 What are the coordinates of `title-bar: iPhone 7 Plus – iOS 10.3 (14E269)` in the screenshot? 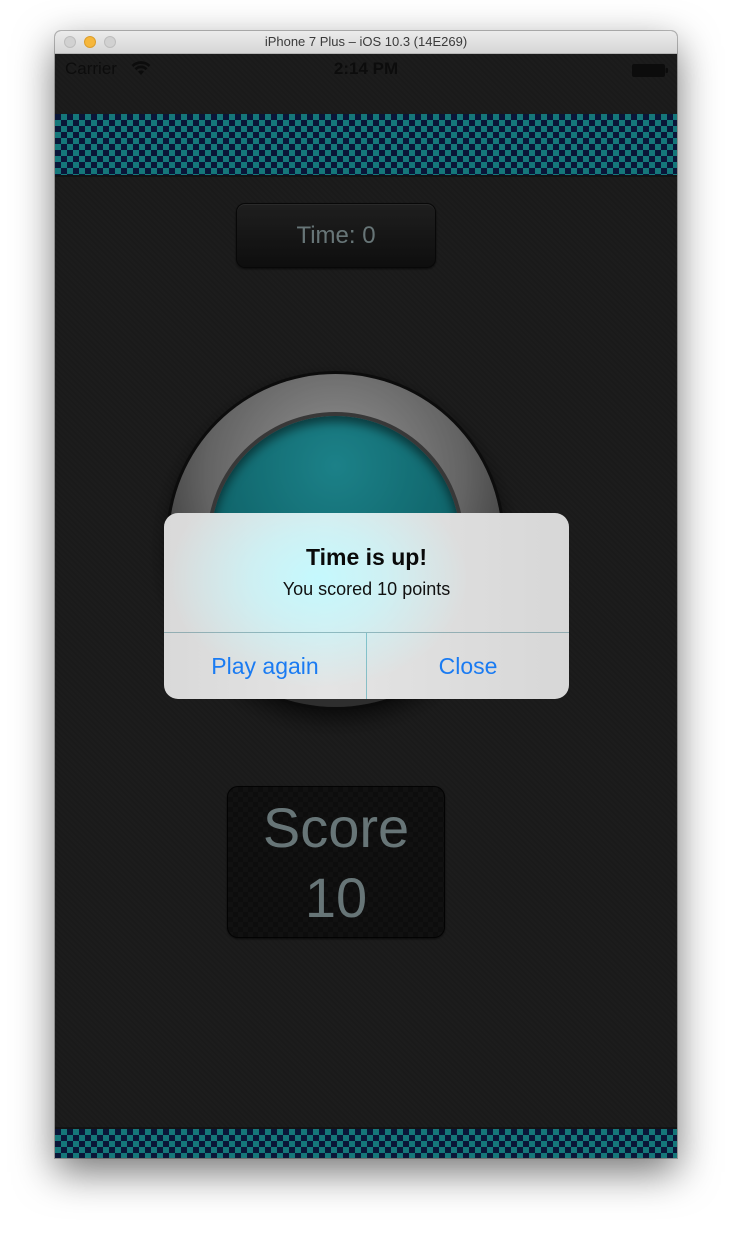 It's located at (366, 42).